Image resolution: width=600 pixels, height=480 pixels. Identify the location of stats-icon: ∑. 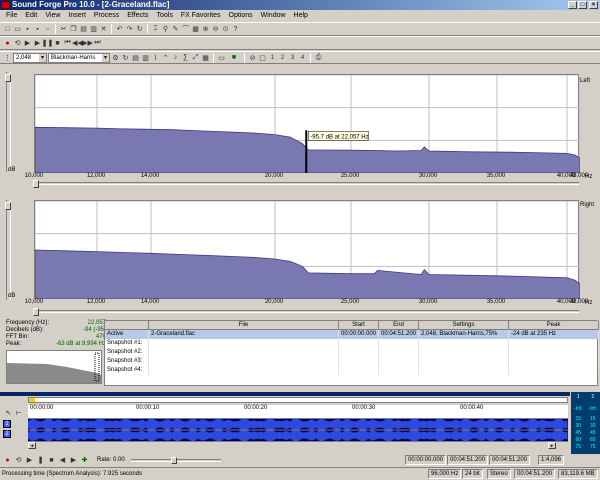
(185, 57).